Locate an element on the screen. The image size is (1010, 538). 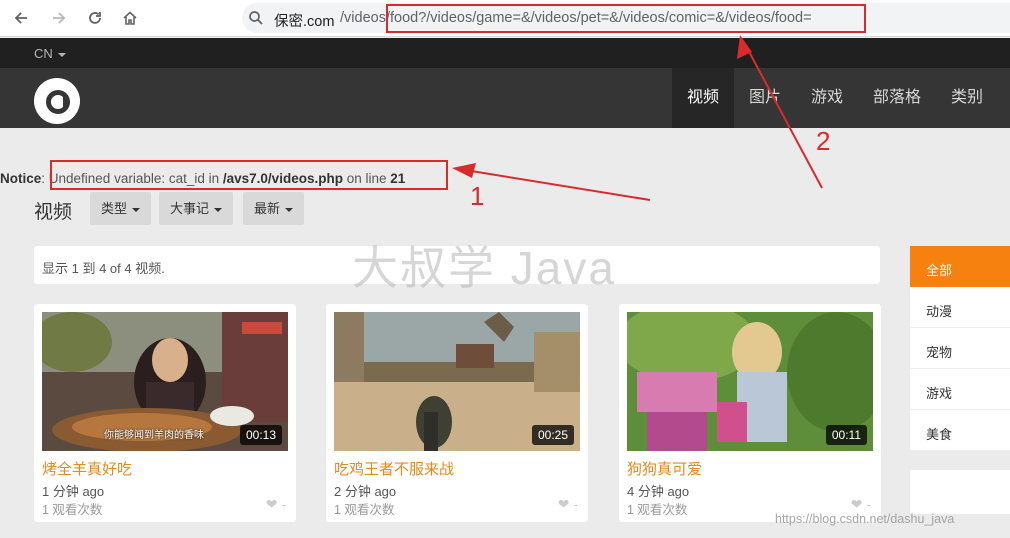
annotation-arrows is located at coordinates (637, 118).